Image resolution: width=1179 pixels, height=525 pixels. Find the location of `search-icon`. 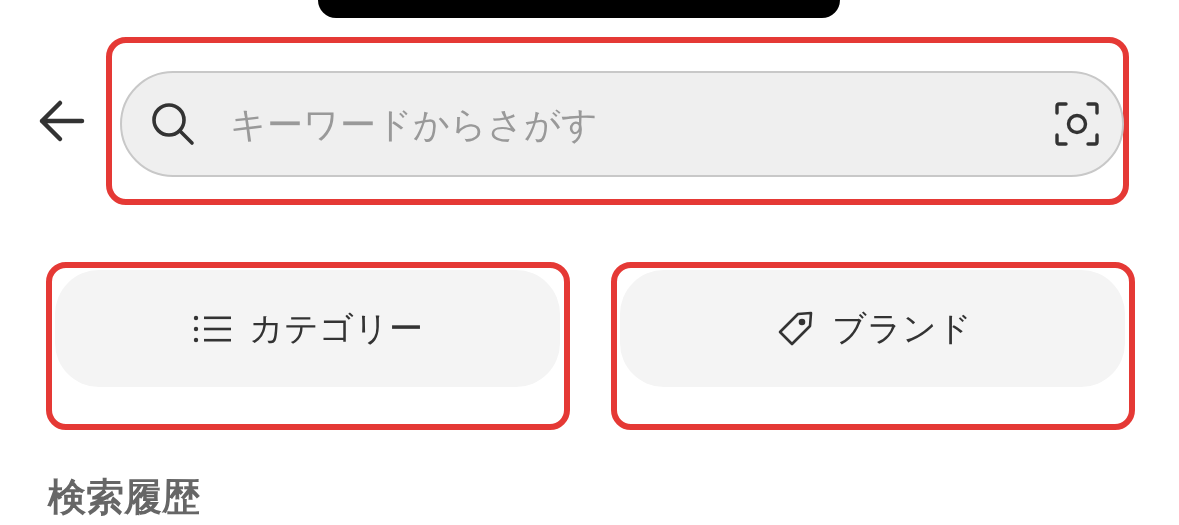

search-icon is located at coordinates (173, 124).